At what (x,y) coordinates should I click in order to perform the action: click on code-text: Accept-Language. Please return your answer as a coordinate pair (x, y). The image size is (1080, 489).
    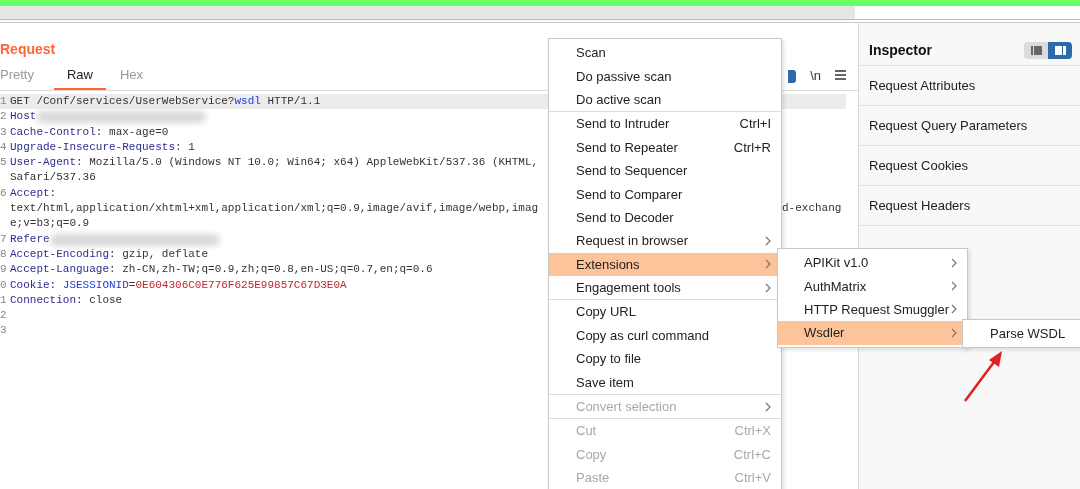
    Looking at the image, I should click on (60, 270).